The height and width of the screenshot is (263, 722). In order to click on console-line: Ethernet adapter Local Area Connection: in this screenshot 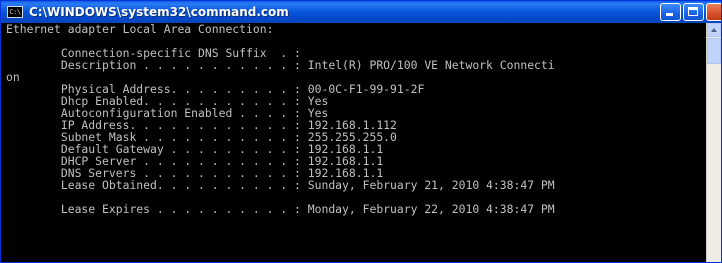, I will do `click(140, 29)`.